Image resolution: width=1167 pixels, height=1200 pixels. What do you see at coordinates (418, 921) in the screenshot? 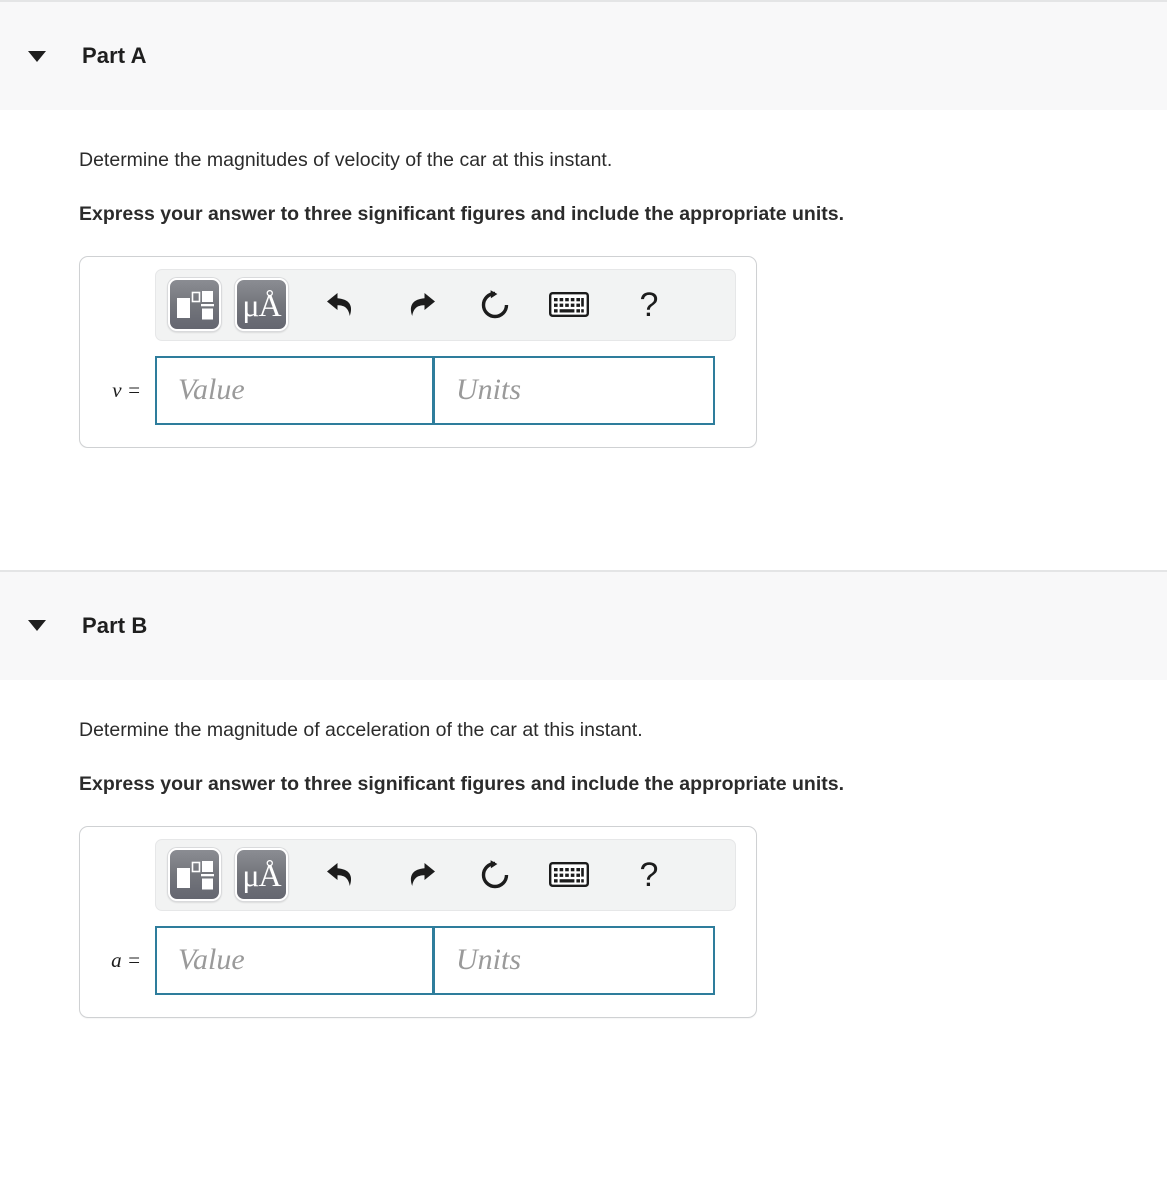
I see `part-b-answer-box: μÅ ? a = Value Units` at bounding box center [418, 921].